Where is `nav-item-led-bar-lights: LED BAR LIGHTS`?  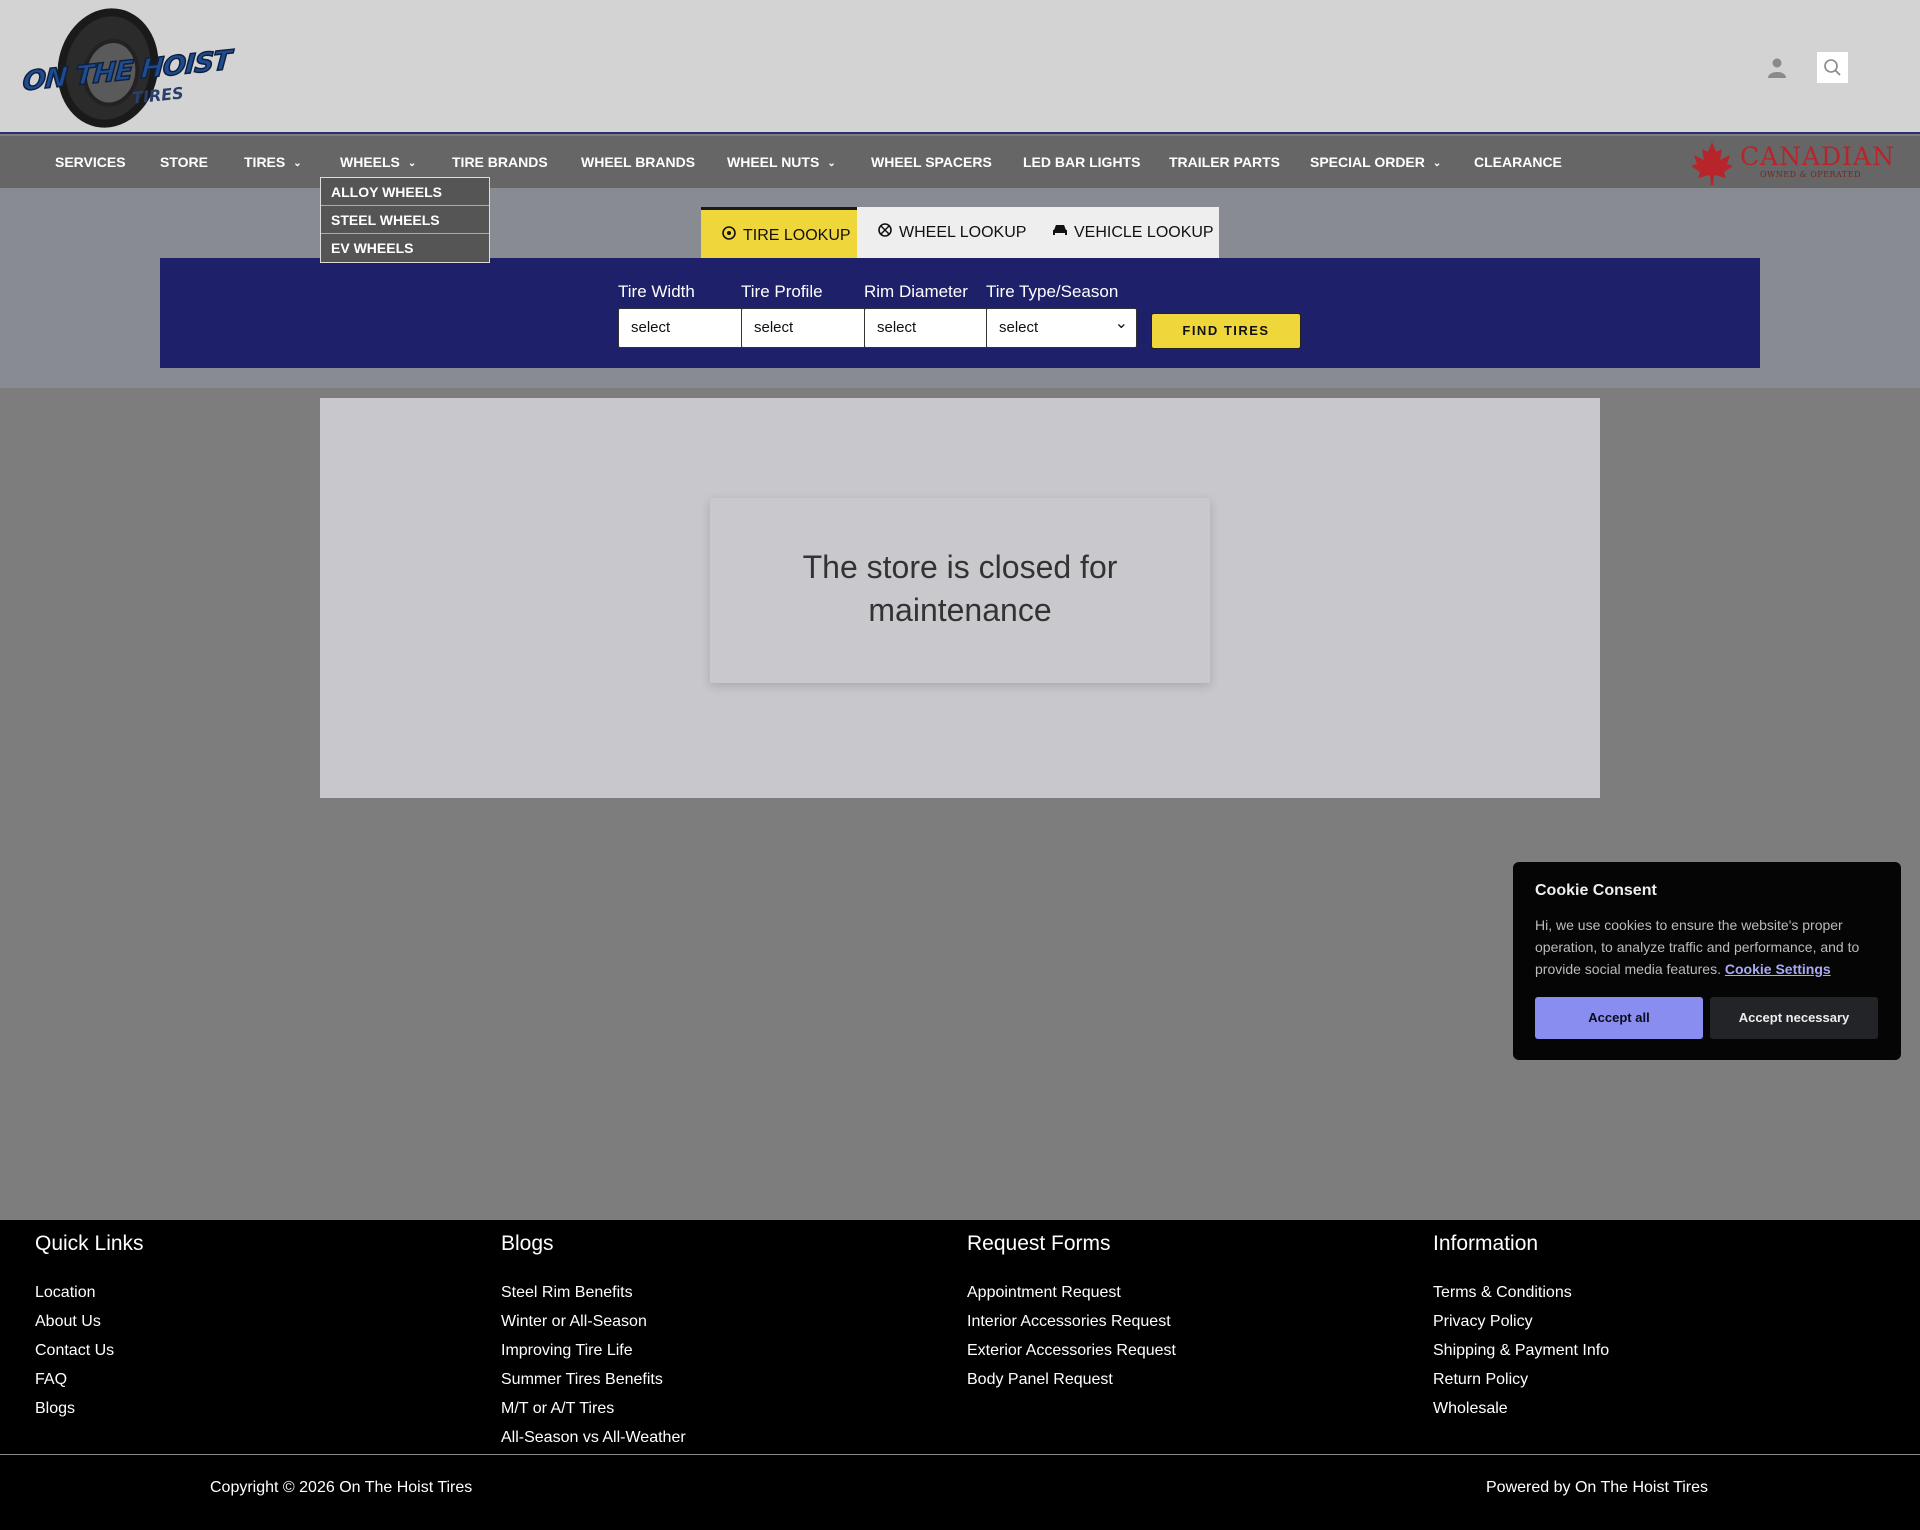 nav-item-led-bar-lights: LED BAR LIGHTS is located at coordinates (1081, 162).